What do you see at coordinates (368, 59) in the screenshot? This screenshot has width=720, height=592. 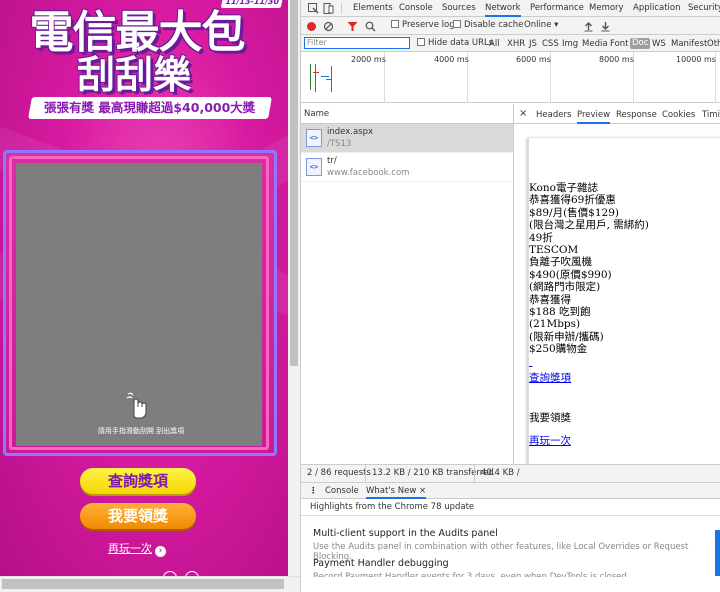 I see `timeline-tick: 2000 ms` at bounding box center [368, 59].